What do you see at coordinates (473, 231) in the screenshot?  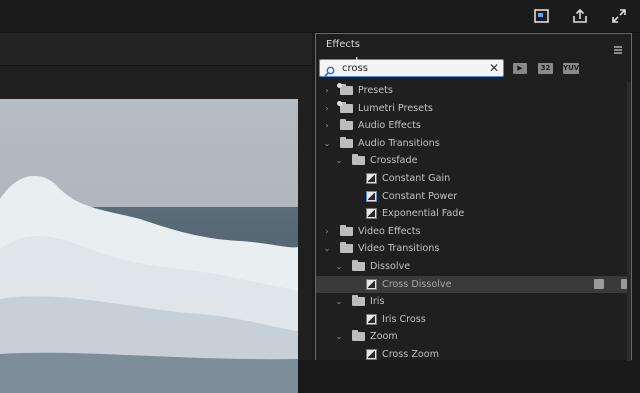 I see `tree-folder: › Video Effects` at bounding box center [473, 231].